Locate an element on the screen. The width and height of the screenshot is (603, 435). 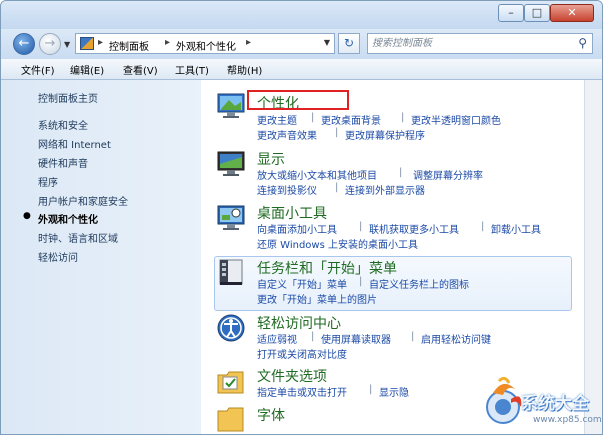
category-title-gadgets: 桌面小工具 is located at coordinates (292, 213).